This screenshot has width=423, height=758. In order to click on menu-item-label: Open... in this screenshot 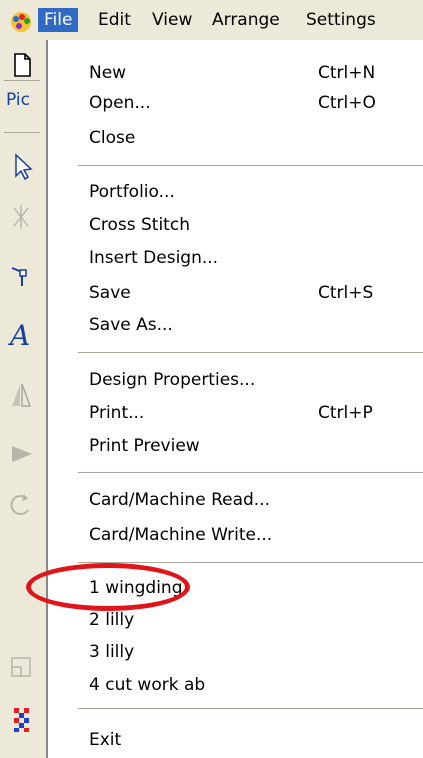, I will do `click(120, 103)`.